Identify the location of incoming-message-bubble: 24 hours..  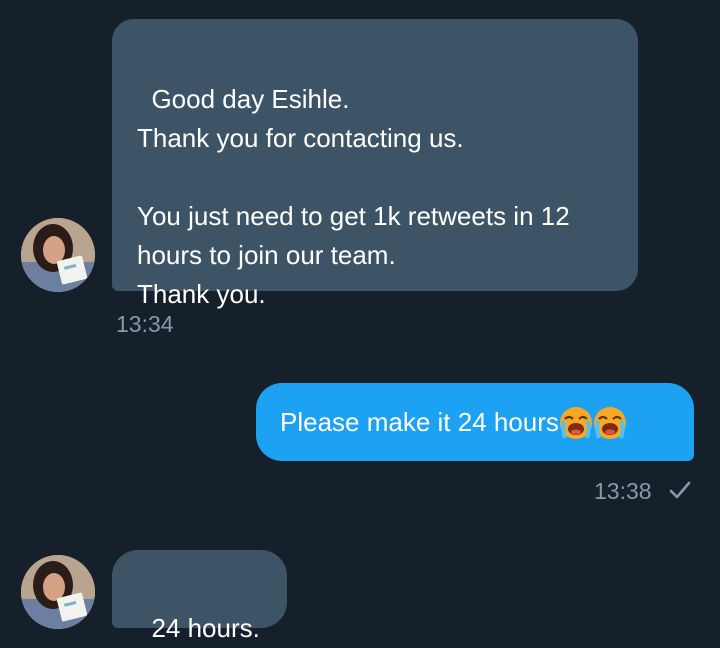
(199, 596).